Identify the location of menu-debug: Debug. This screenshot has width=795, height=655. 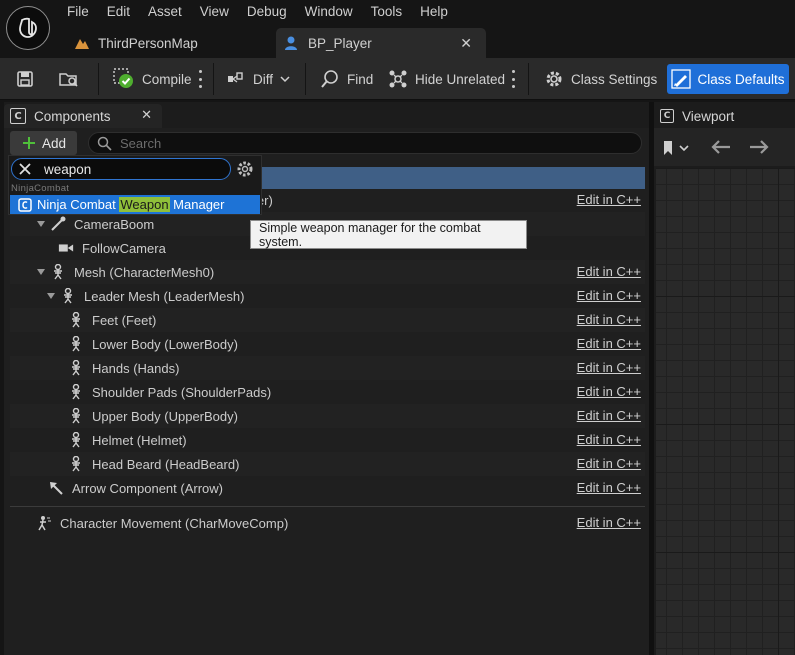
(267, 12).